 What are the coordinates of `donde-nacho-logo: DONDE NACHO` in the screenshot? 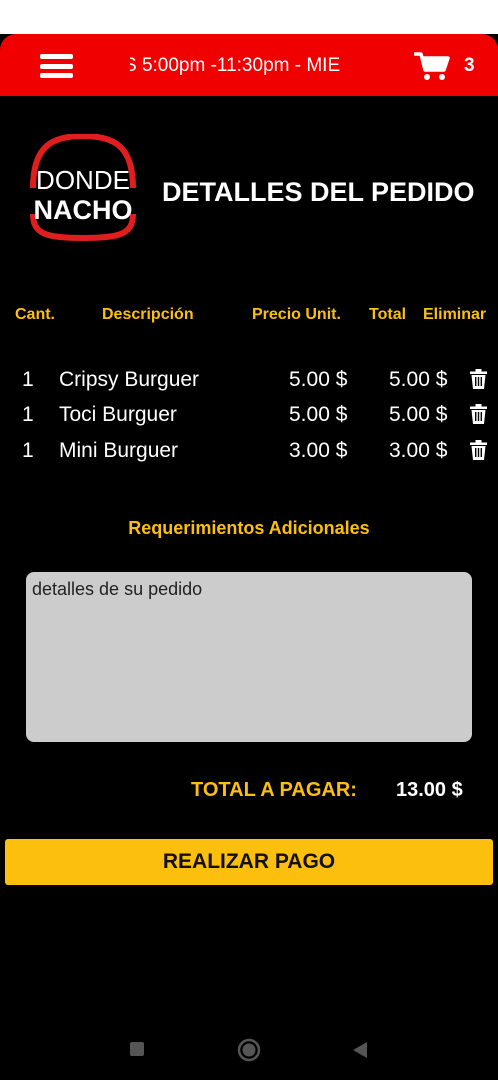 It's located at (83, 188).